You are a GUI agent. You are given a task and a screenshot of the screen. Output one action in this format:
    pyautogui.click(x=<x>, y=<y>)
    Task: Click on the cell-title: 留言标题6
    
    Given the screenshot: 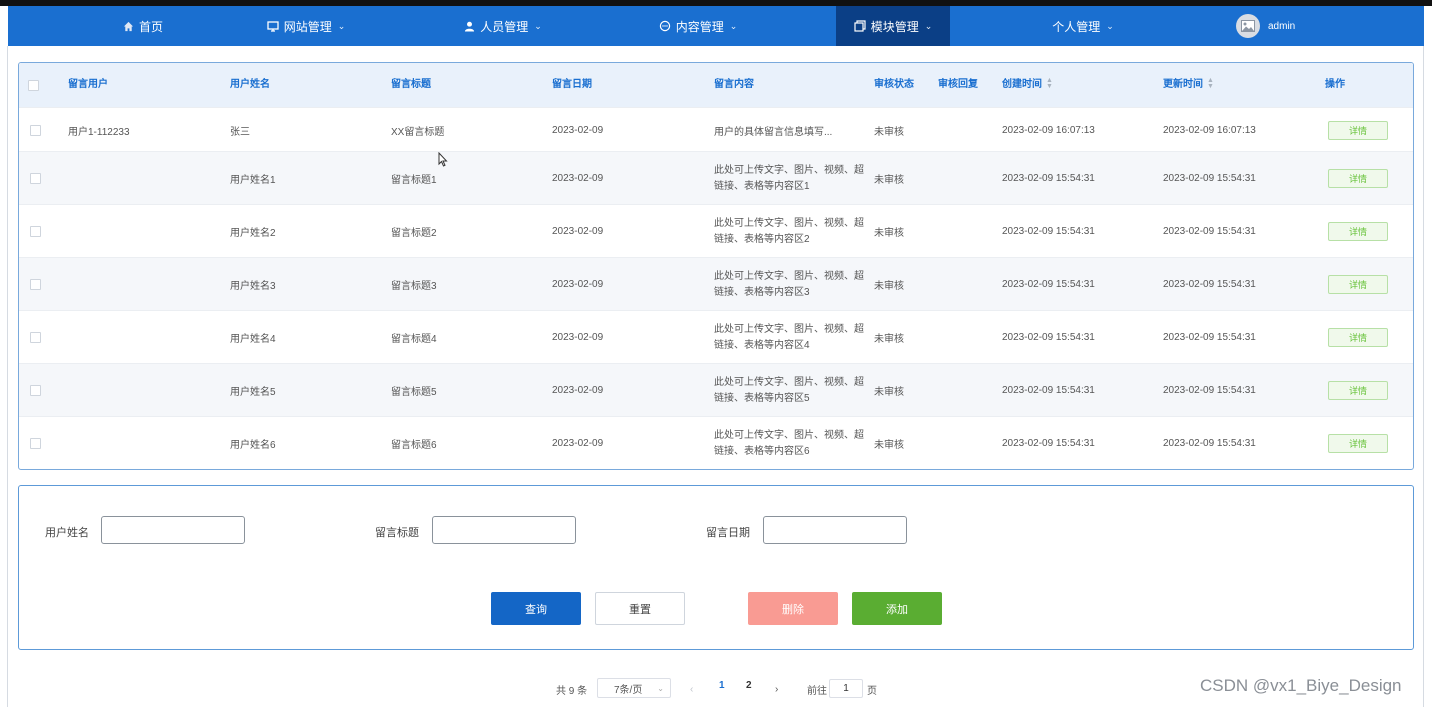 What is the action you would take?
    pyautogui.click(x=414, y=445)
    